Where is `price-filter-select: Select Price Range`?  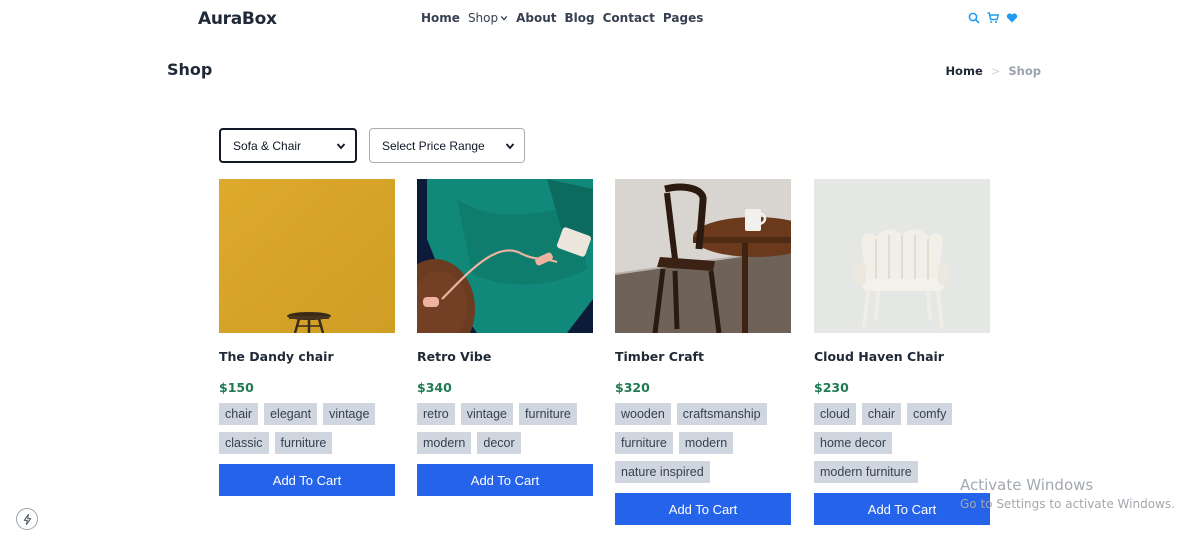
price-filter-select: Select Price Range is located at coordinates (447, 145).